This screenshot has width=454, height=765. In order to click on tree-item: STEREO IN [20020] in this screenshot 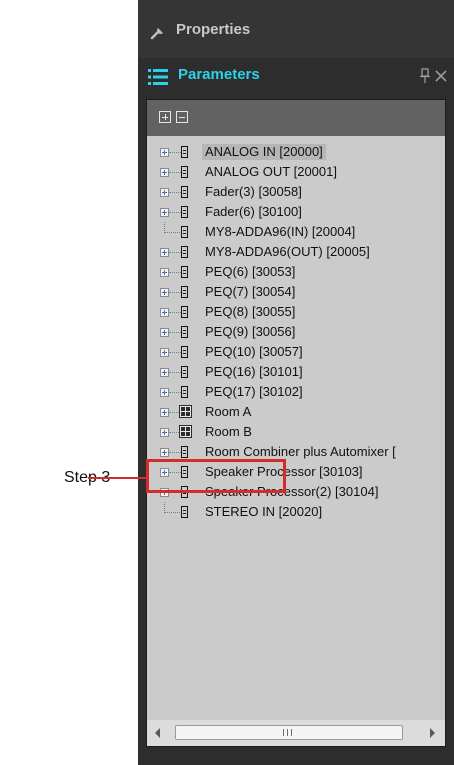, I will do `click(296, 512)`.